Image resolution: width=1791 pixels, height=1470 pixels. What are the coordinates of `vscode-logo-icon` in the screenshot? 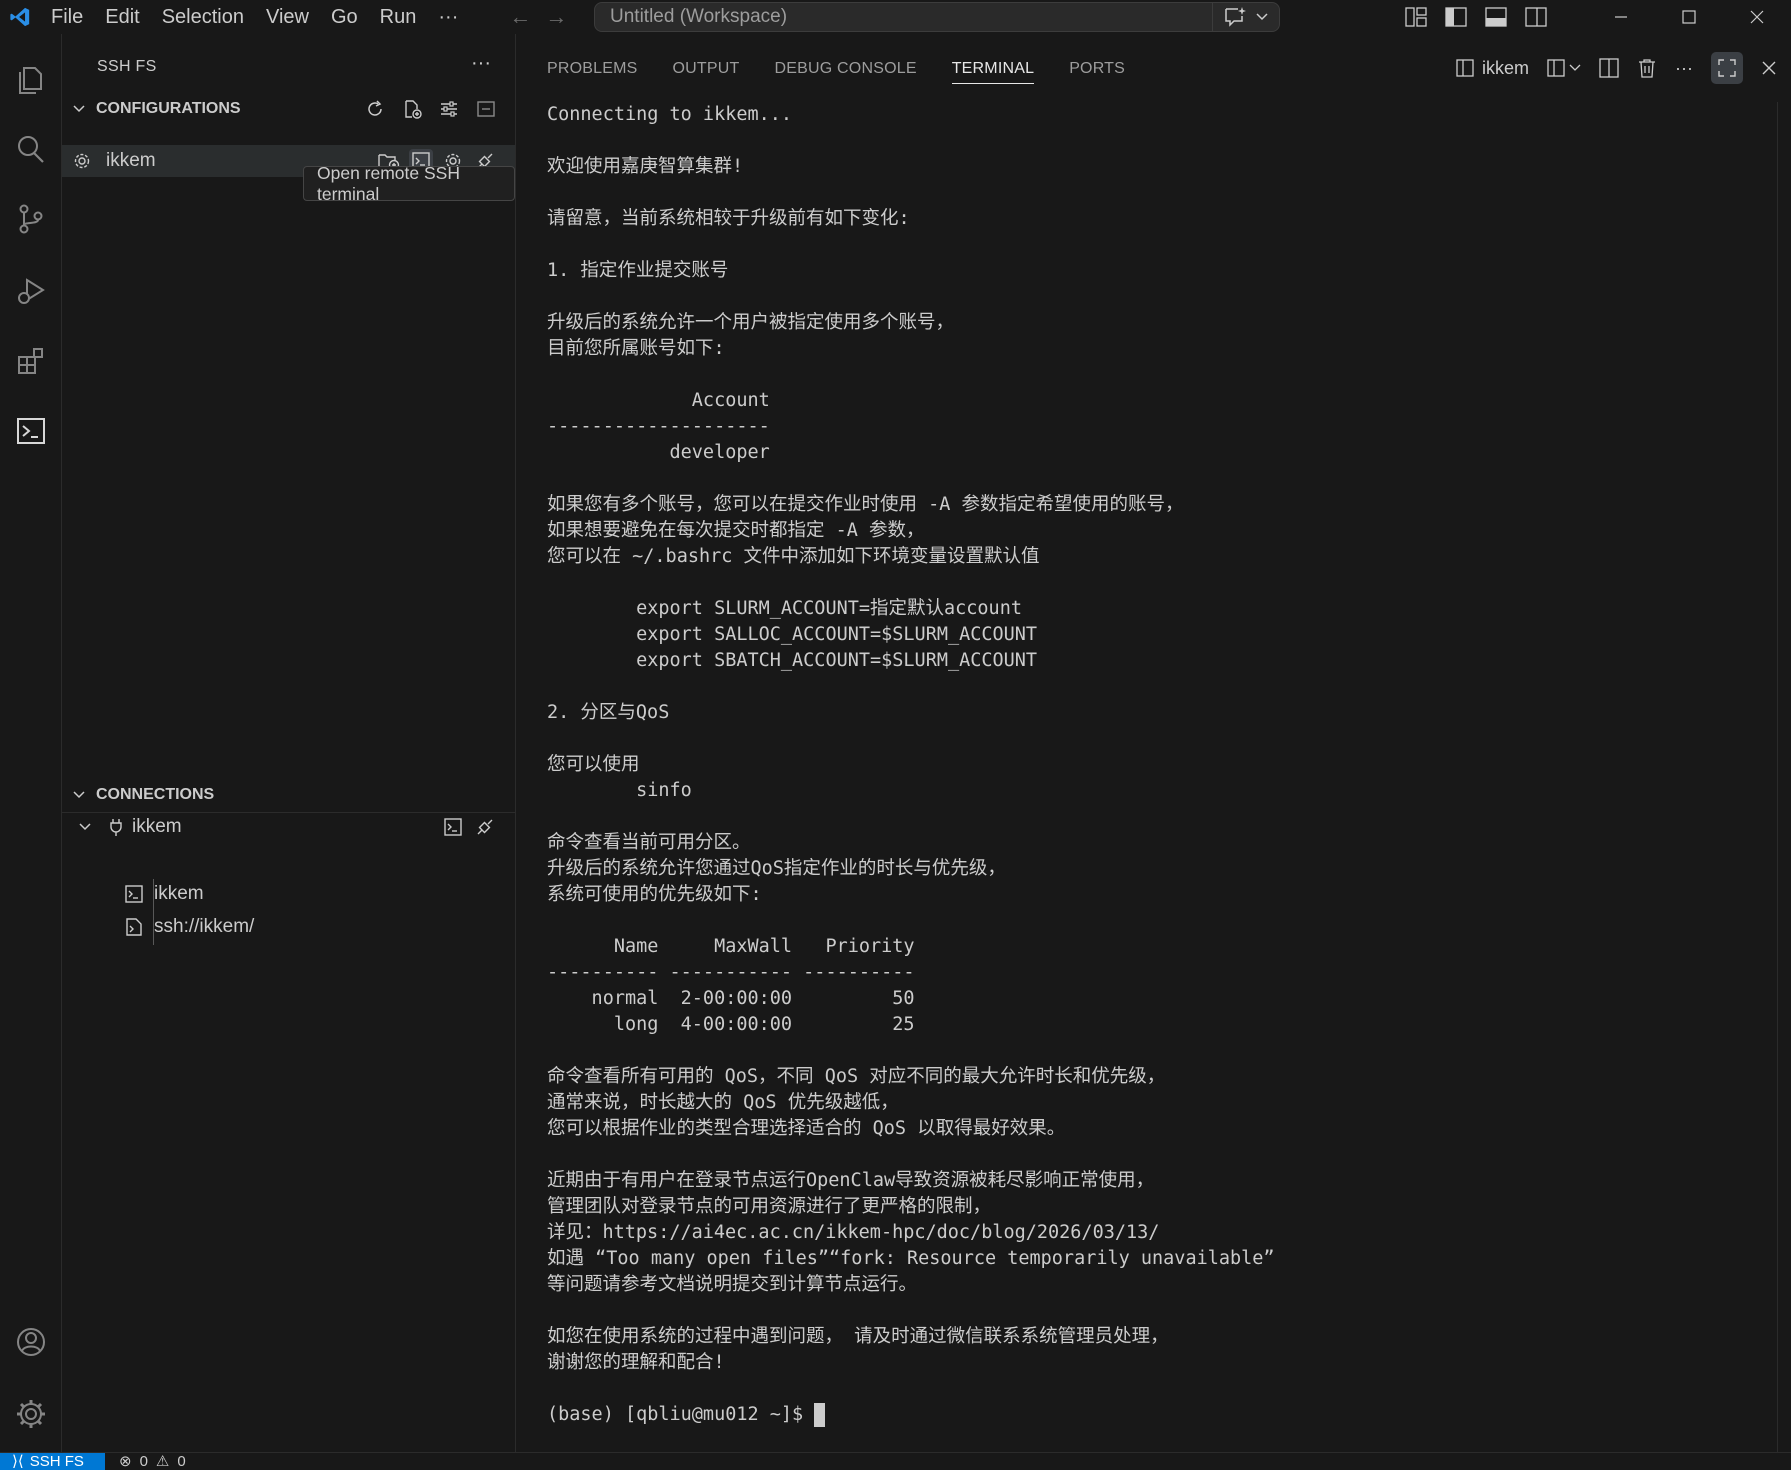 It's located at (20, 17).